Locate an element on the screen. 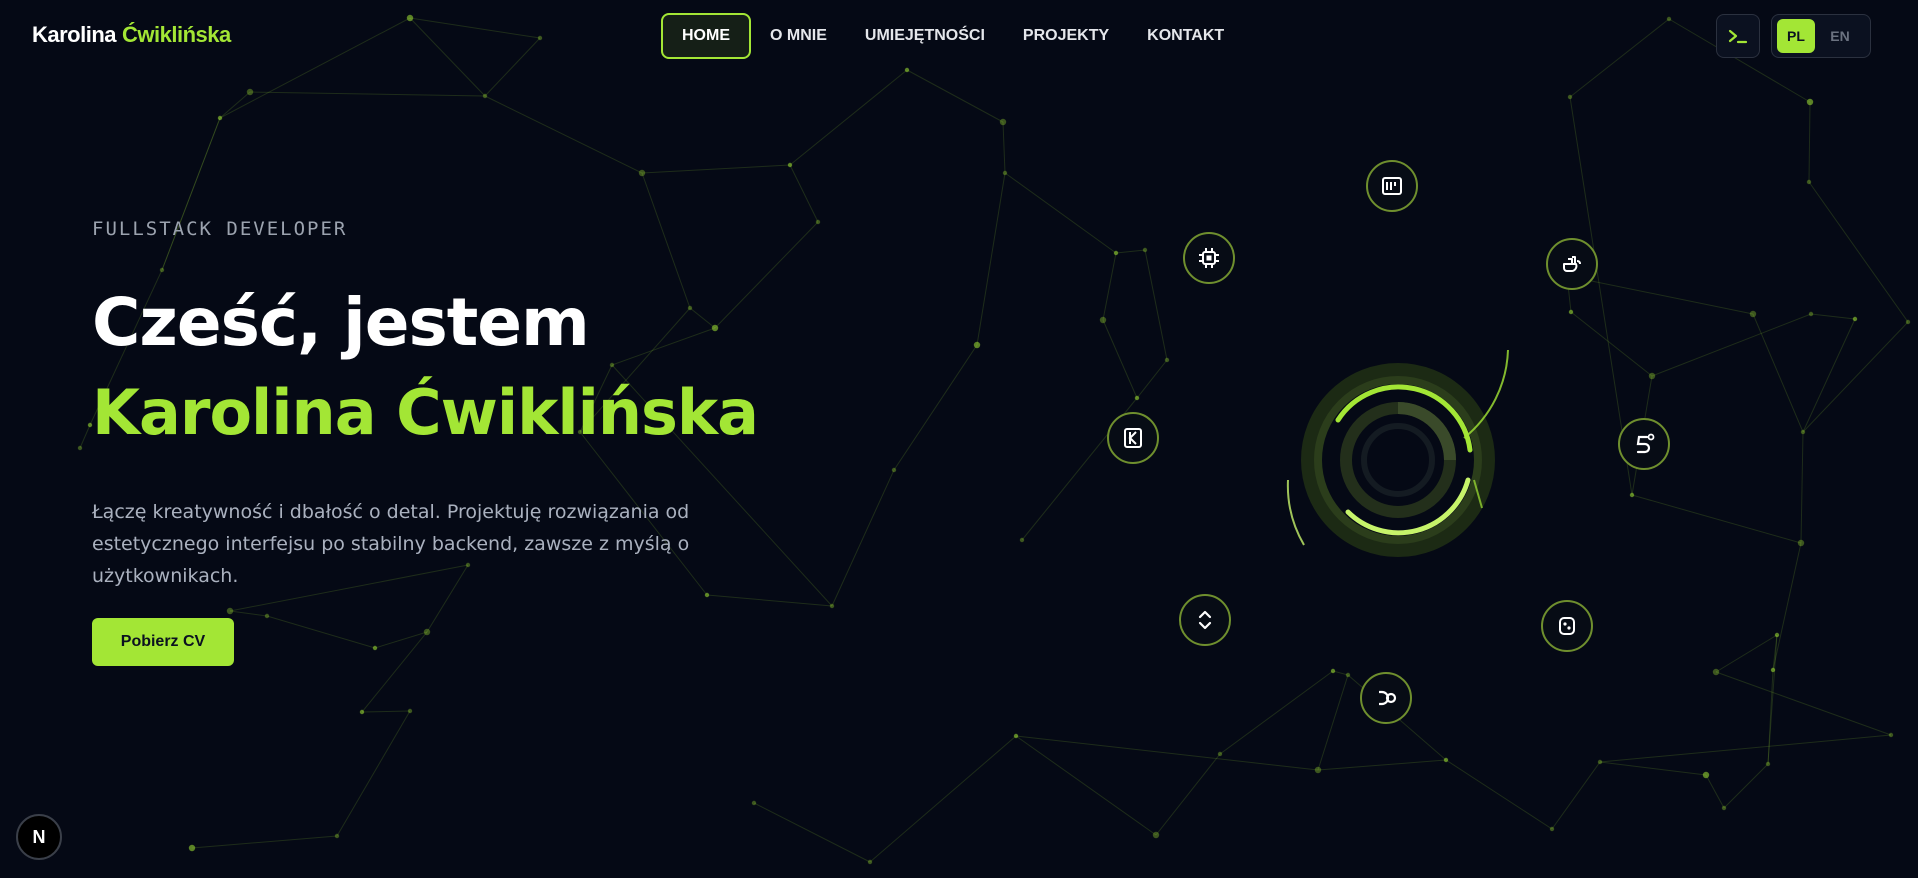  code-brackets-icon is located at coordinates (1205, 620).